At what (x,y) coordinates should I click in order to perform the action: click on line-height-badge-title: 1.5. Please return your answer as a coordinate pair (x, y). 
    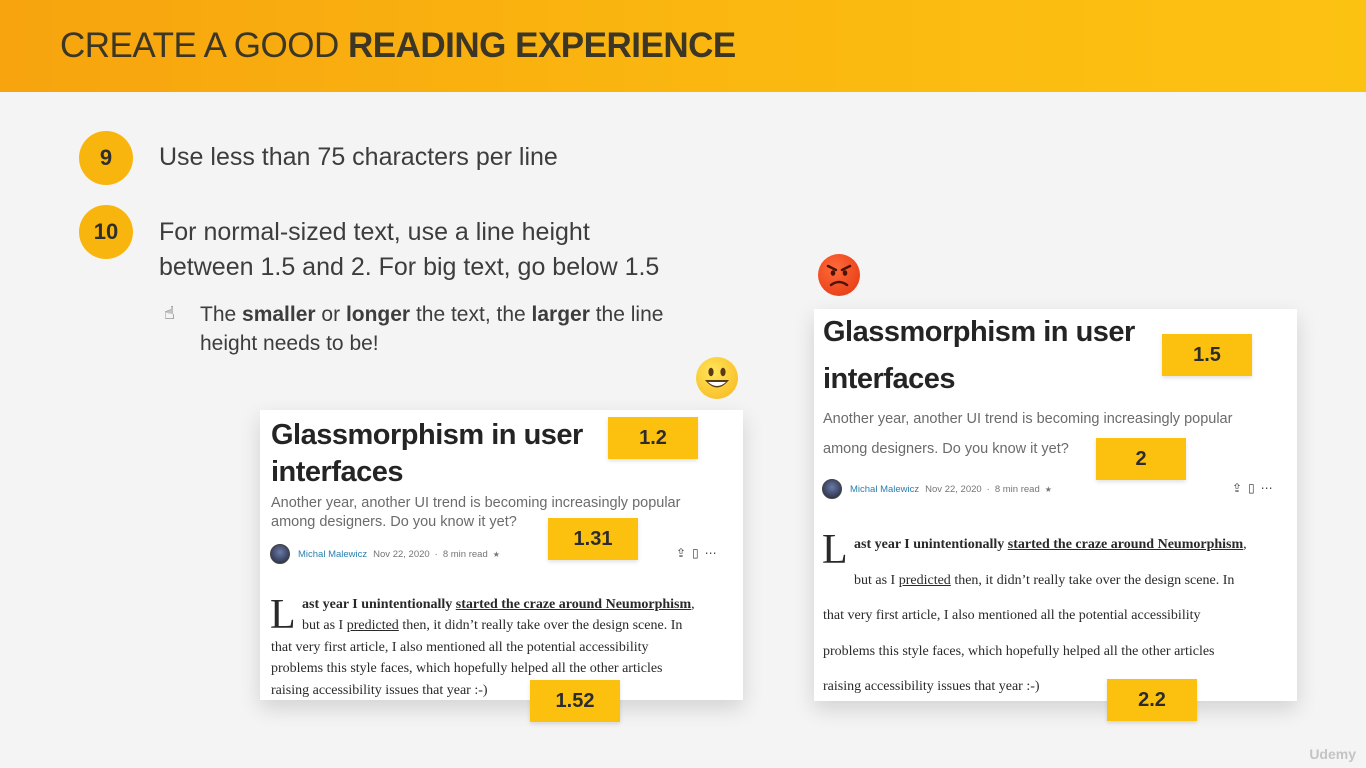
    Looking at the image, I should click on (1207, 355).